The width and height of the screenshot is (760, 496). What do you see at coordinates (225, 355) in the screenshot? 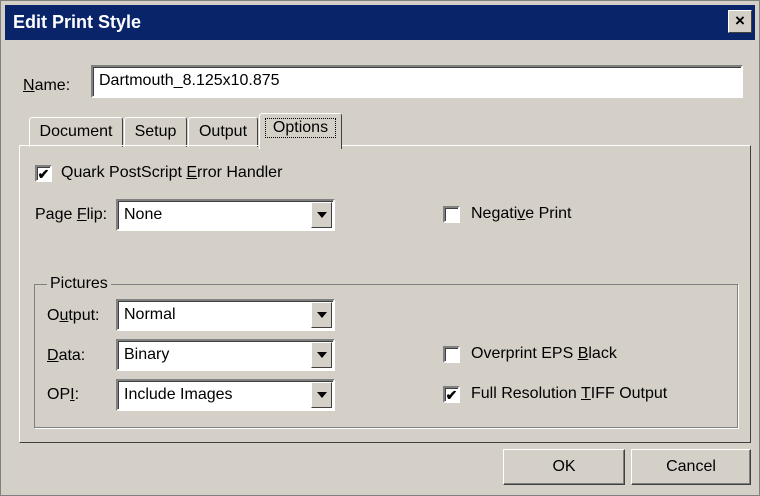
I see `pictures-data-select: Binary` at bounding box center [225, 355].